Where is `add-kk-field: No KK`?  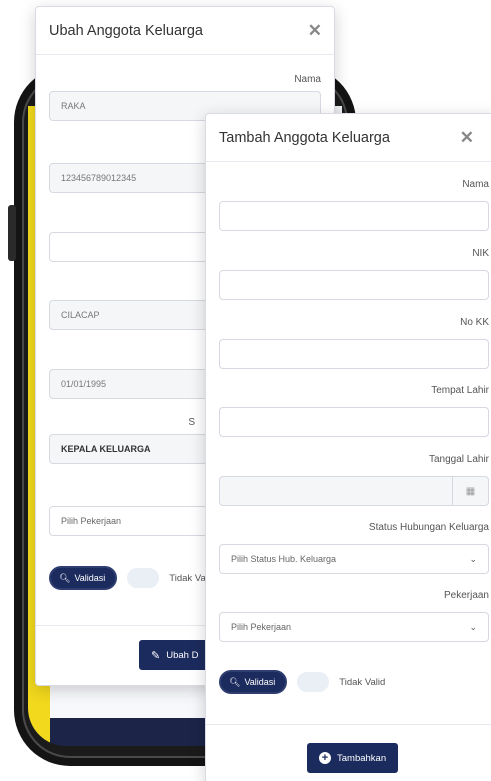 add-kk-field: No KK is located at coordinates (354, 343).